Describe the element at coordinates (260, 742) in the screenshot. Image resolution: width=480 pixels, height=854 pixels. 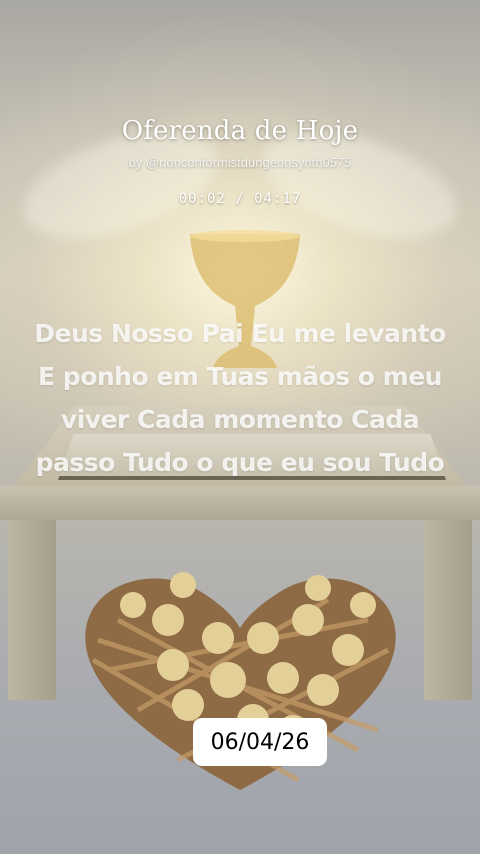
I see `date-badge: 06/04/26` at that location.